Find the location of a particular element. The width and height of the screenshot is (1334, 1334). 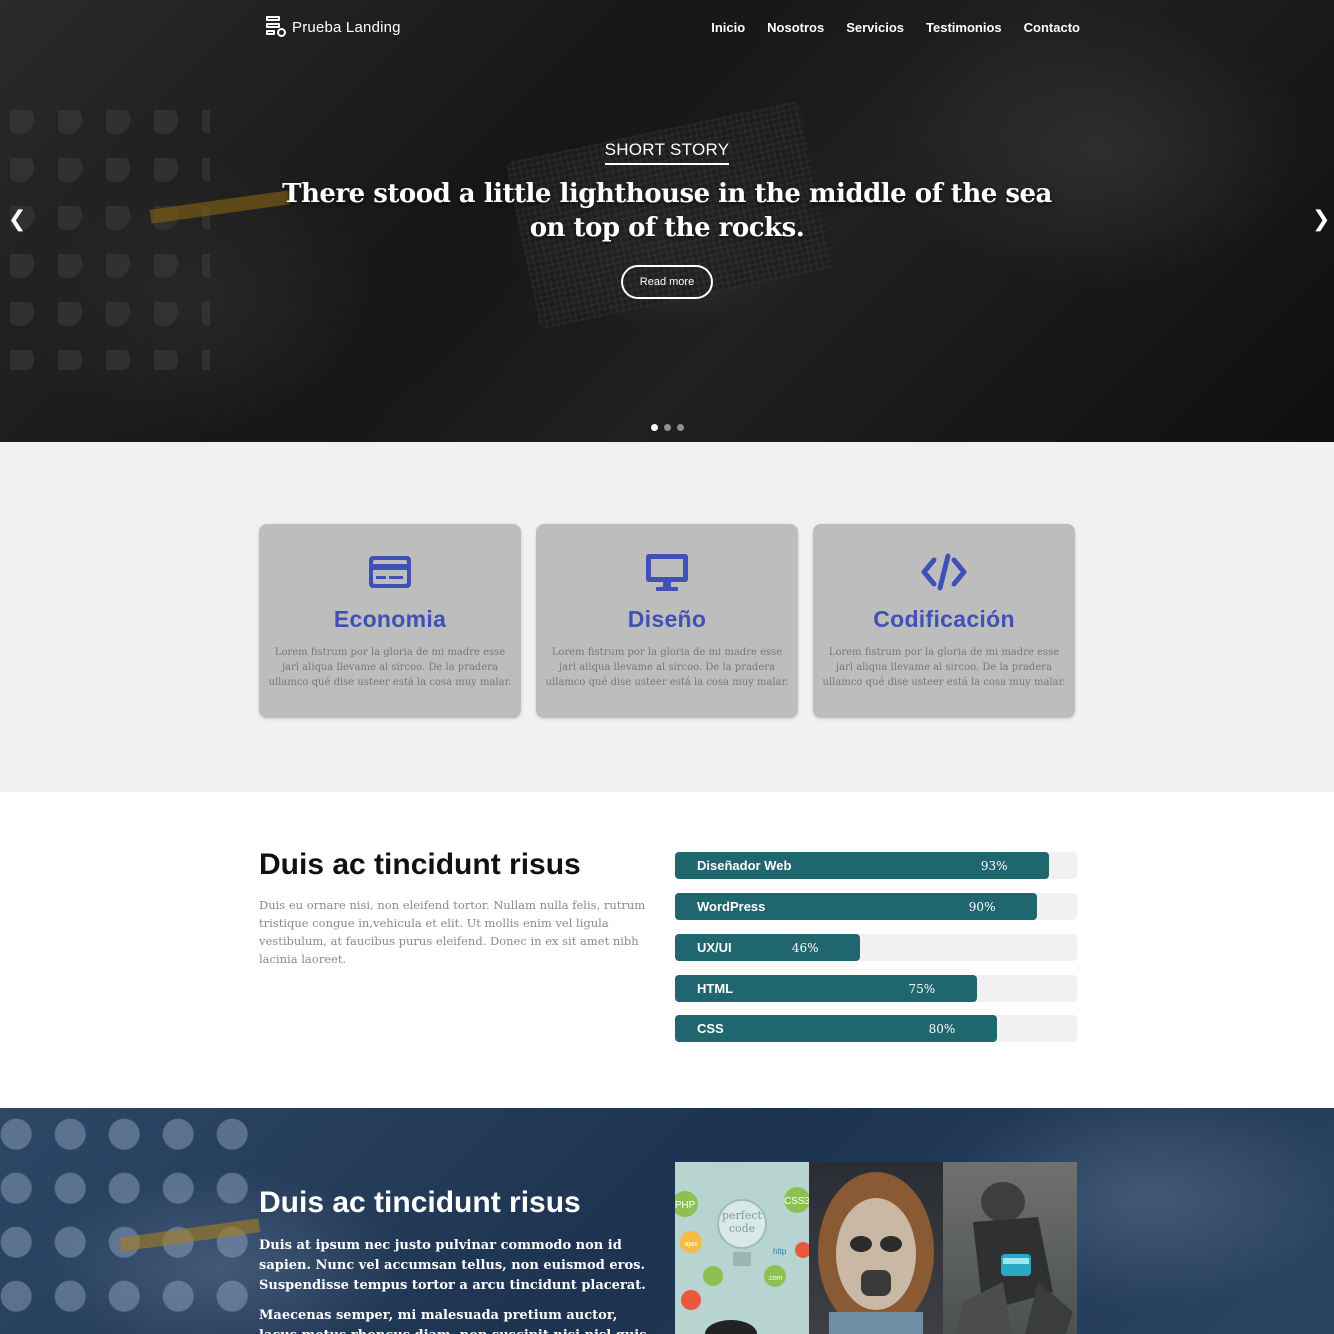

feature-title: Diseño is located at coordinates (667, 619).